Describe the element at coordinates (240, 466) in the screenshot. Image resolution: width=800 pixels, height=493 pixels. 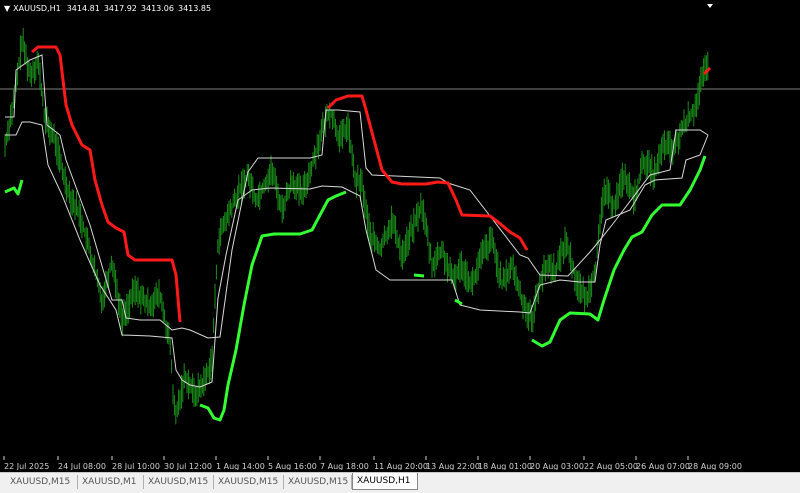
I see `time-label: 1 Aug 14:00` at that location.